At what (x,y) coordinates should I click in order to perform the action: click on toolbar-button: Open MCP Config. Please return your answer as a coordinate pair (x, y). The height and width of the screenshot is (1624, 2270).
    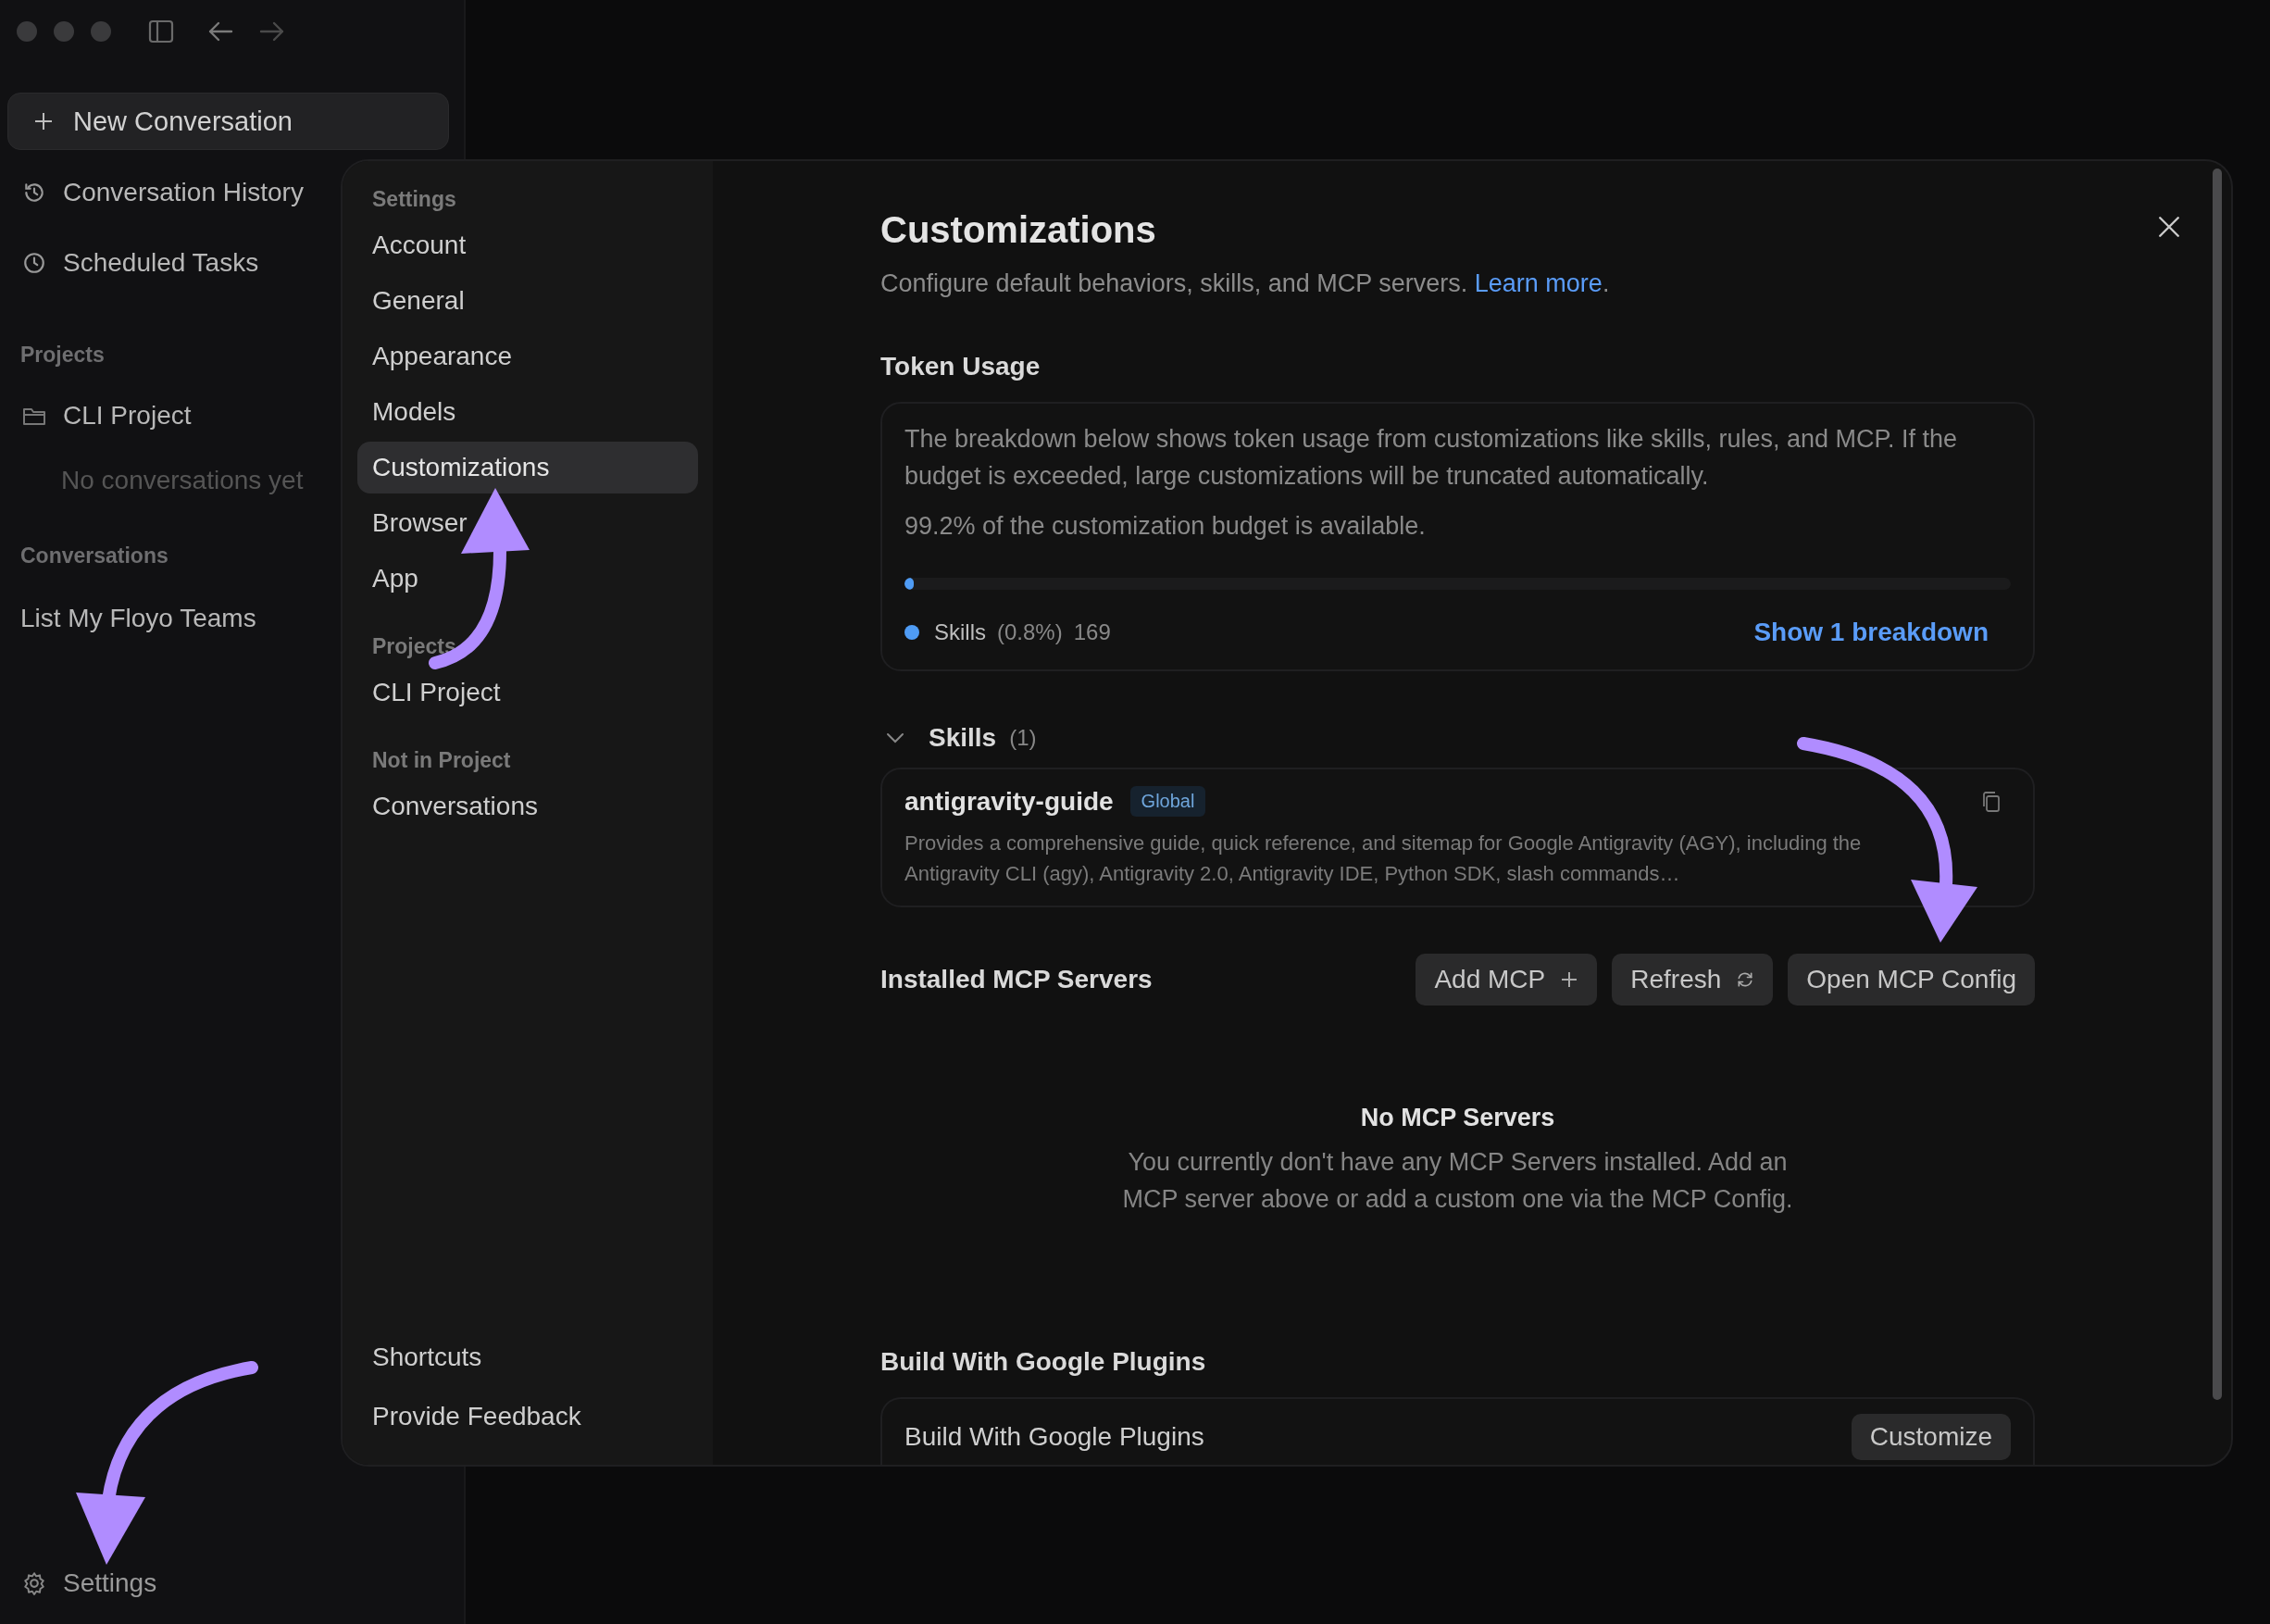
    Looking at the image, I should click on (1911, 980).